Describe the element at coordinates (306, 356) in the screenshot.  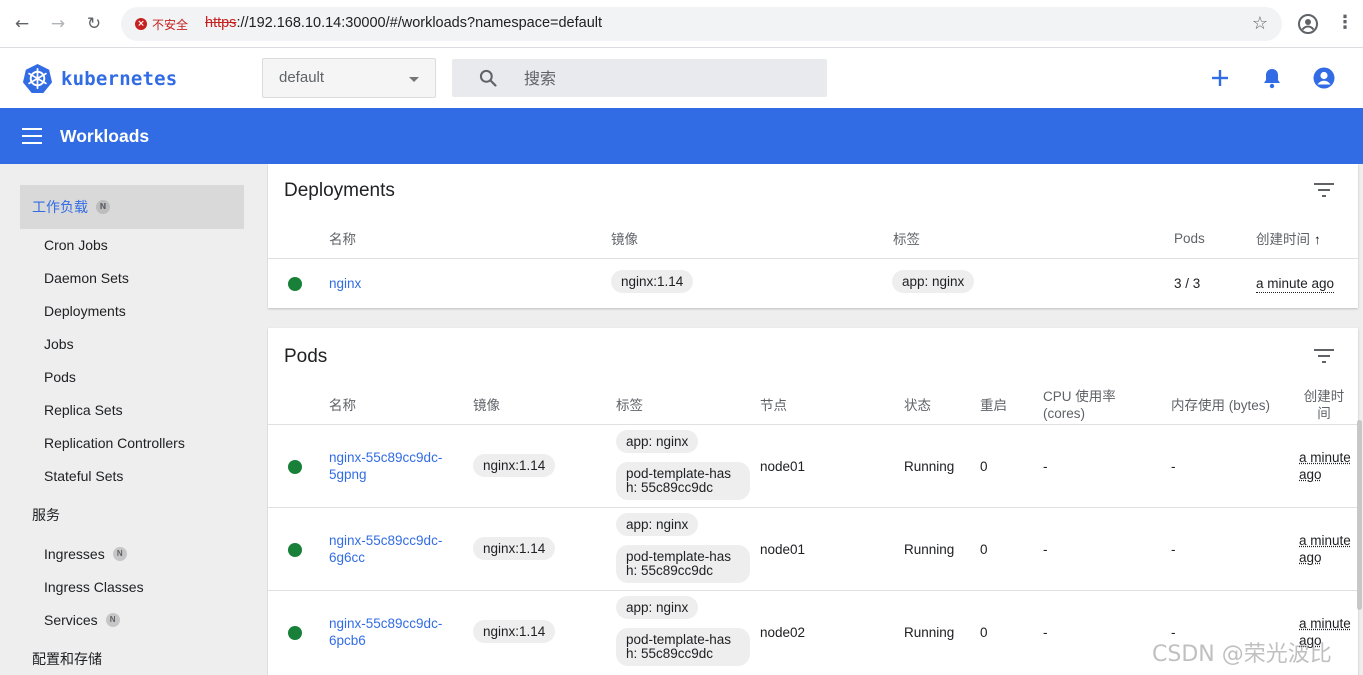
I see `card-title: Pods` at that location.